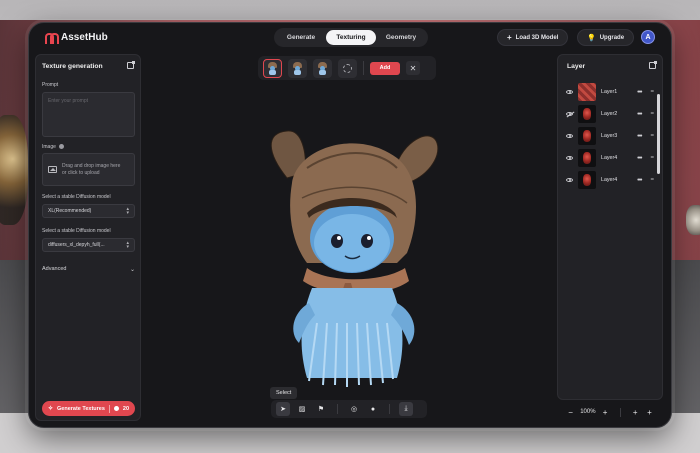 This screenshot has height=453, width=700. I want to click on app-name: AssetHub, so click(84, 37).